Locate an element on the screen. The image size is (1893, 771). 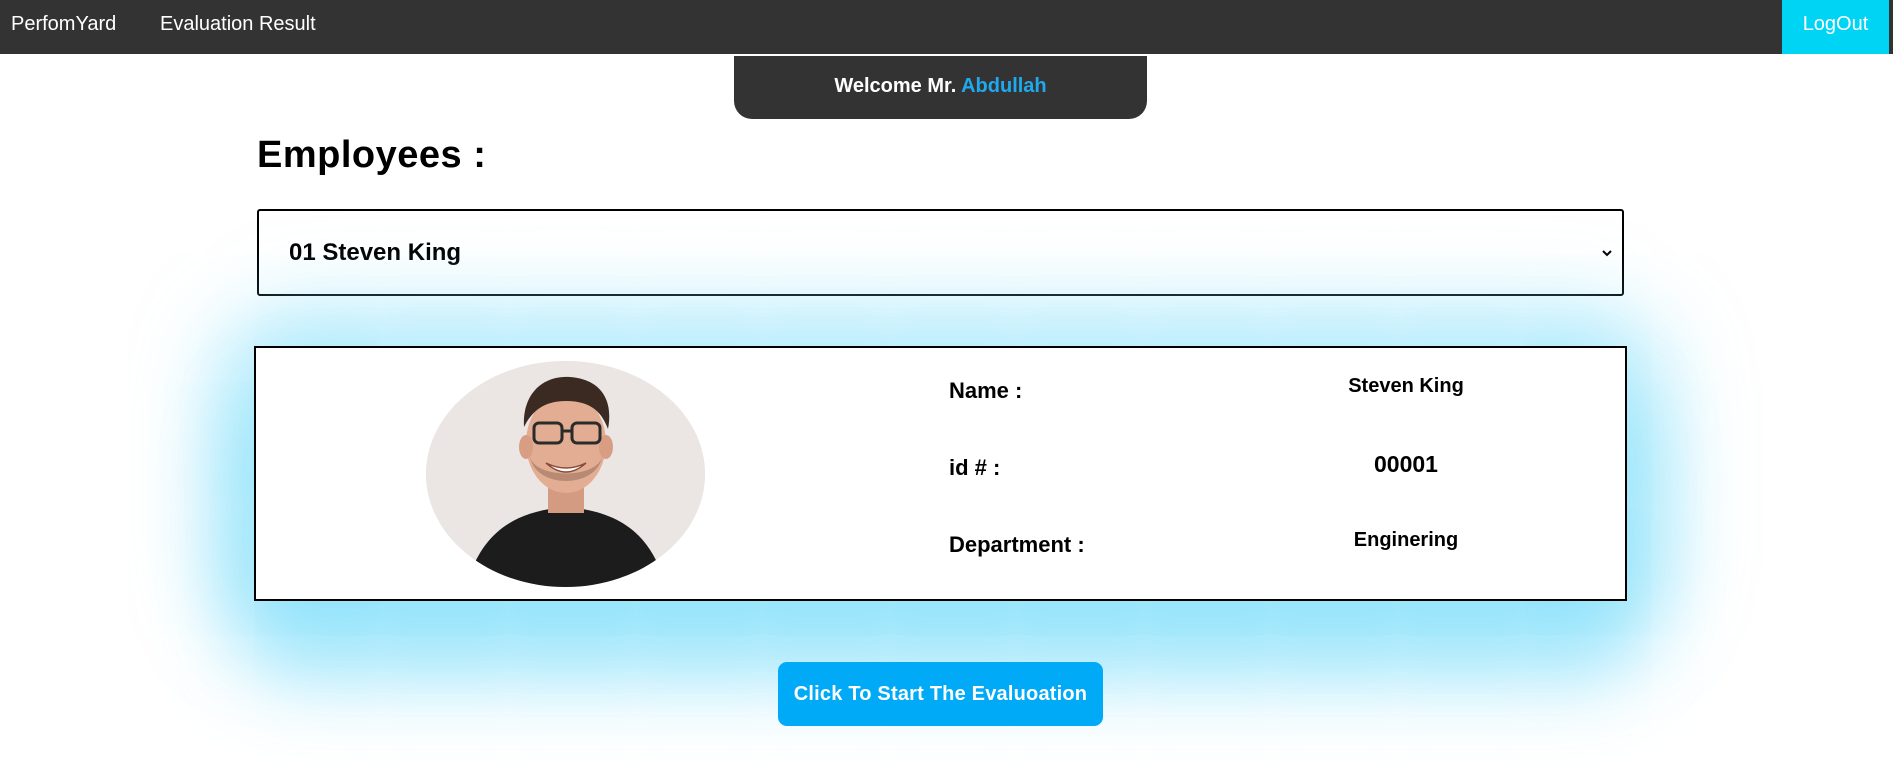
welcome-banner: Welcome Mr. Abdullah is located at coordinates (940, 87).